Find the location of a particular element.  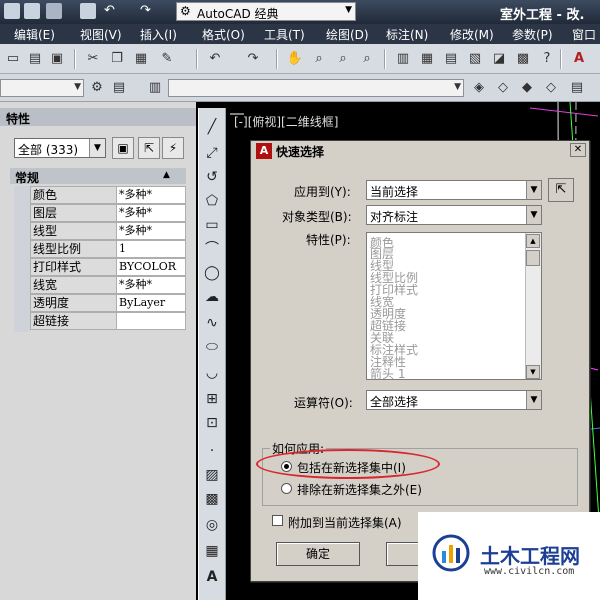

save-icon is located at coordinates (12, 11).